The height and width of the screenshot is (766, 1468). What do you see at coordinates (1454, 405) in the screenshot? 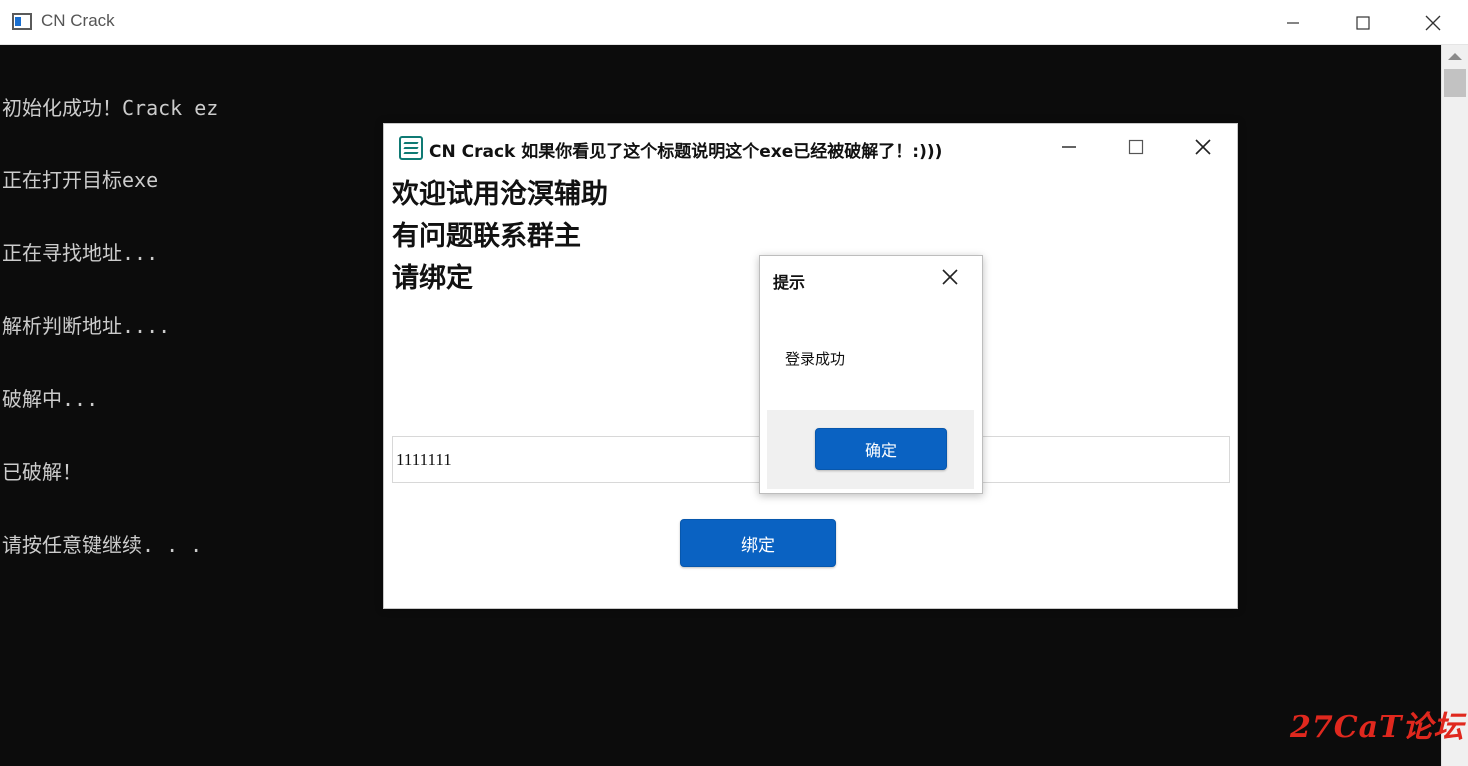
I see `console-scrollbar` at bounding box center [1454, 405].